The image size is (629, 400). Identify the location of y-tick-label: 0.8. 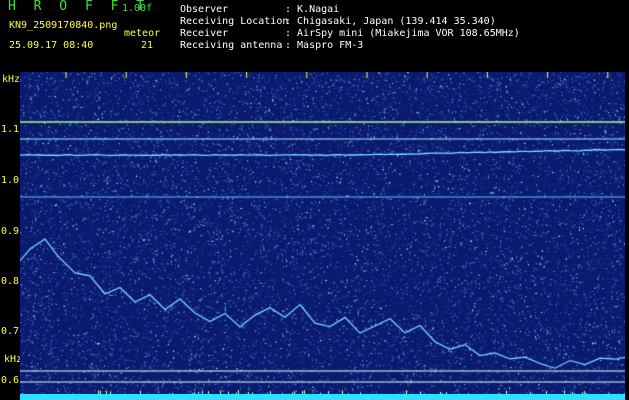
(10, 281).